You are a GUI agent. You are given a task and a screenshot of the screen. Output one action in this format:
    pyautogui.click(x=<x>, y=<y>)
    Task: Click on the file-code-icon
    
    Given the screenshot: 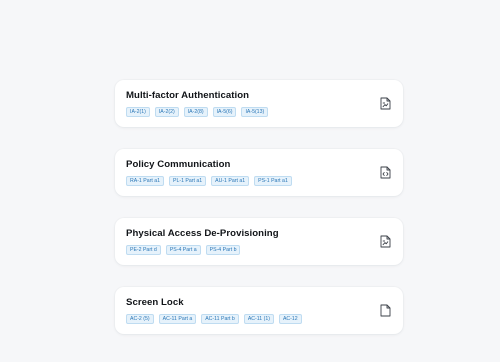 What is the action you would take?
    pyautogui.click(x=385, y=172)
    